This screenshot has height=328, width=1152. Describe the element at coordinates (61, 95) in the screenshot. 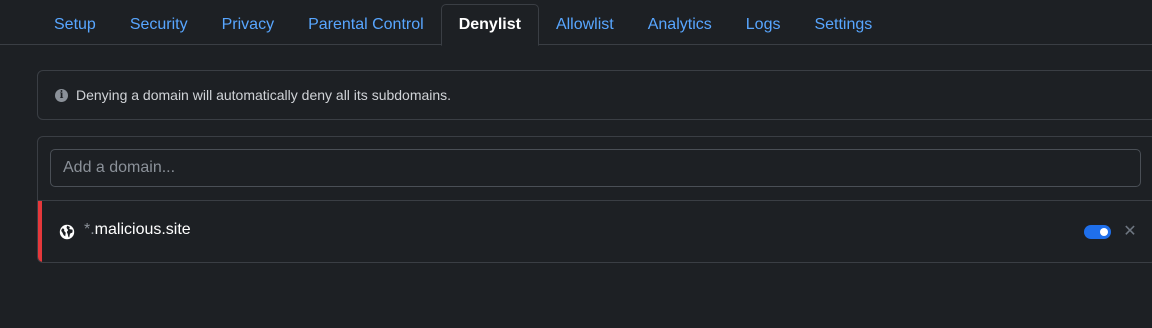

I see `info-icon: i` at that location.